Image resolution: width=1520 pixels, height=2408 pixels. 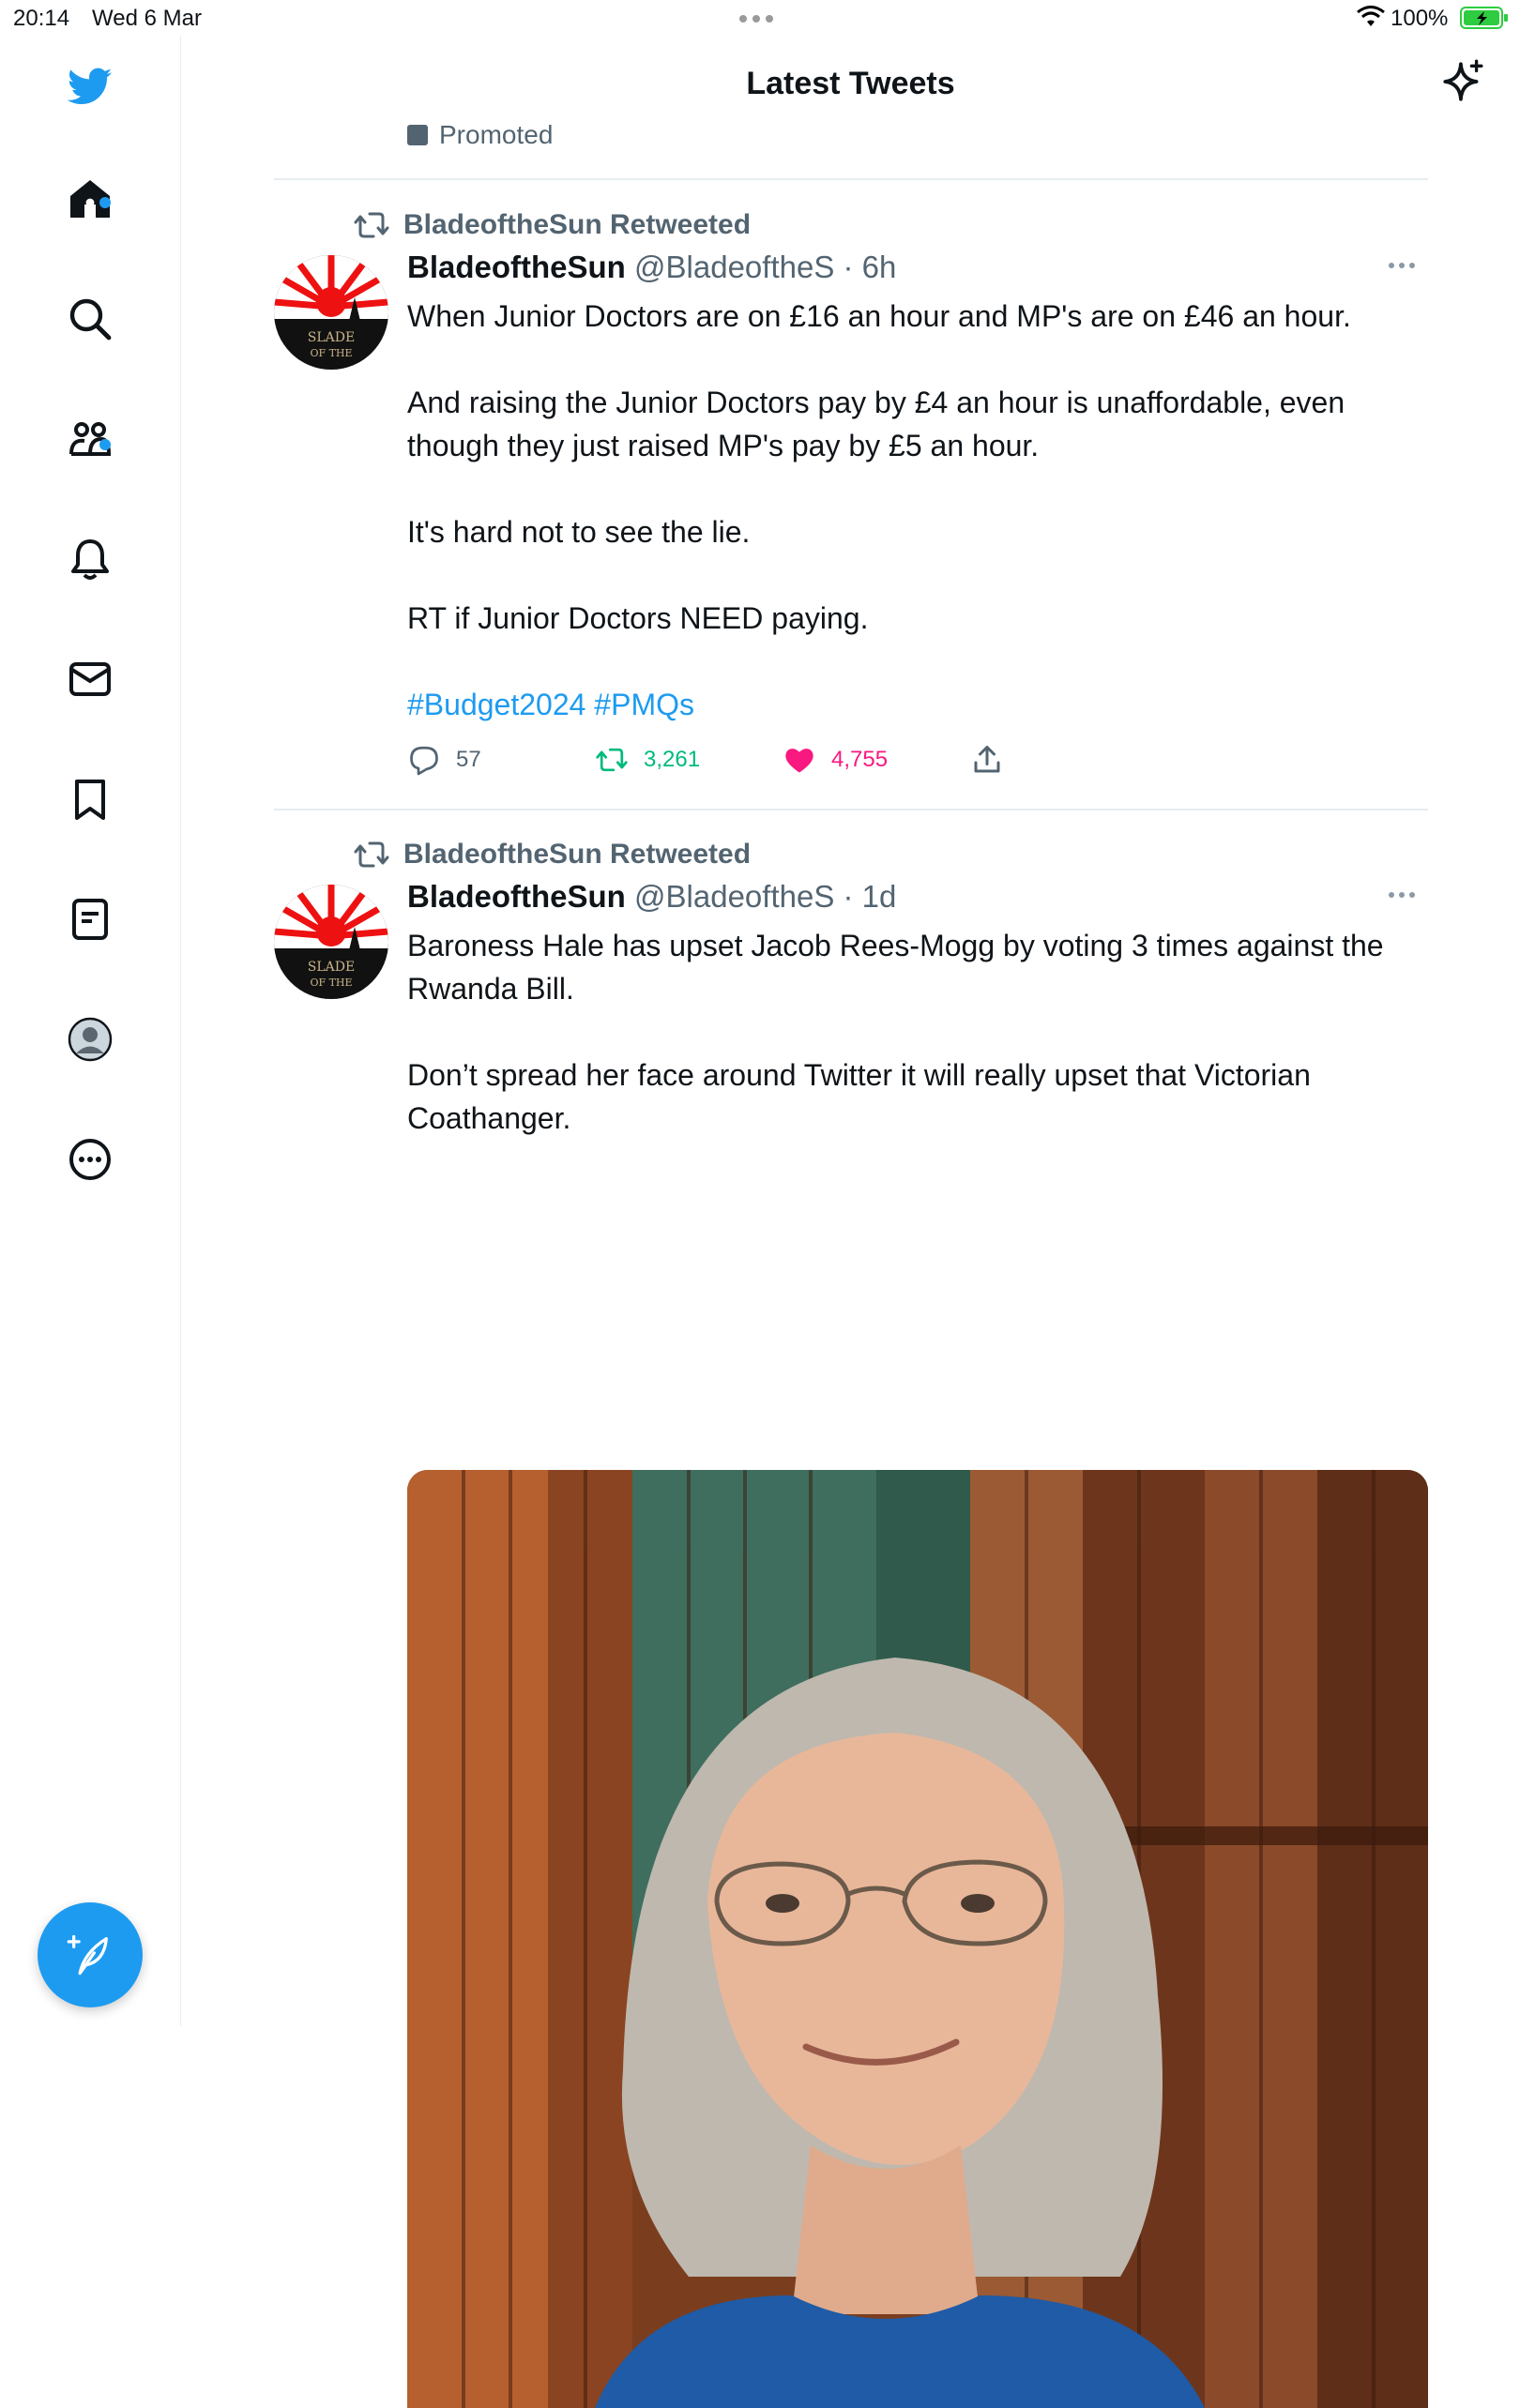 What do you see at coordinates (90, 319) in the screenshot?
I see `search-icon` at bounding box center [90, 319].